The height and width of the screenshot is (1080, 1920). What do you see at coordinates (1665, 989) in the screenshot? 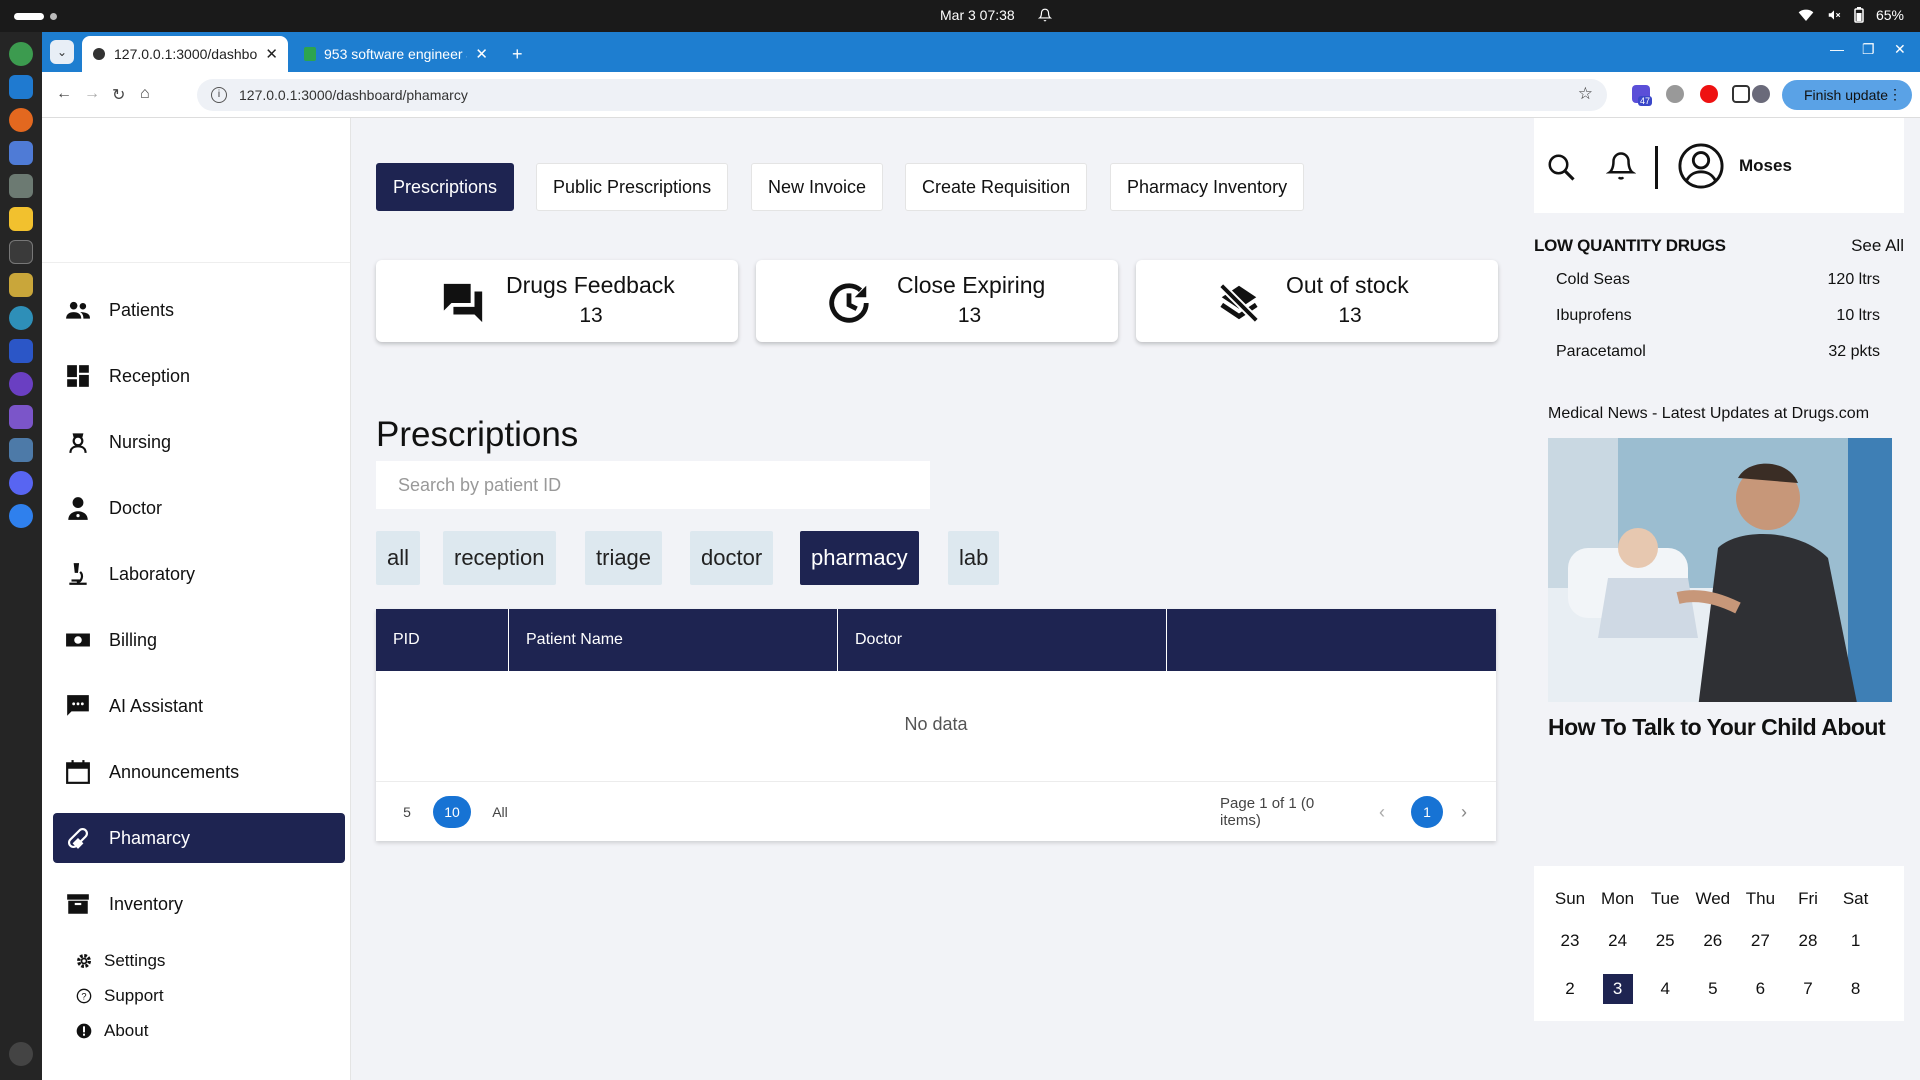
I see `calendar-day: 4` at bounding box center [1665, 989].